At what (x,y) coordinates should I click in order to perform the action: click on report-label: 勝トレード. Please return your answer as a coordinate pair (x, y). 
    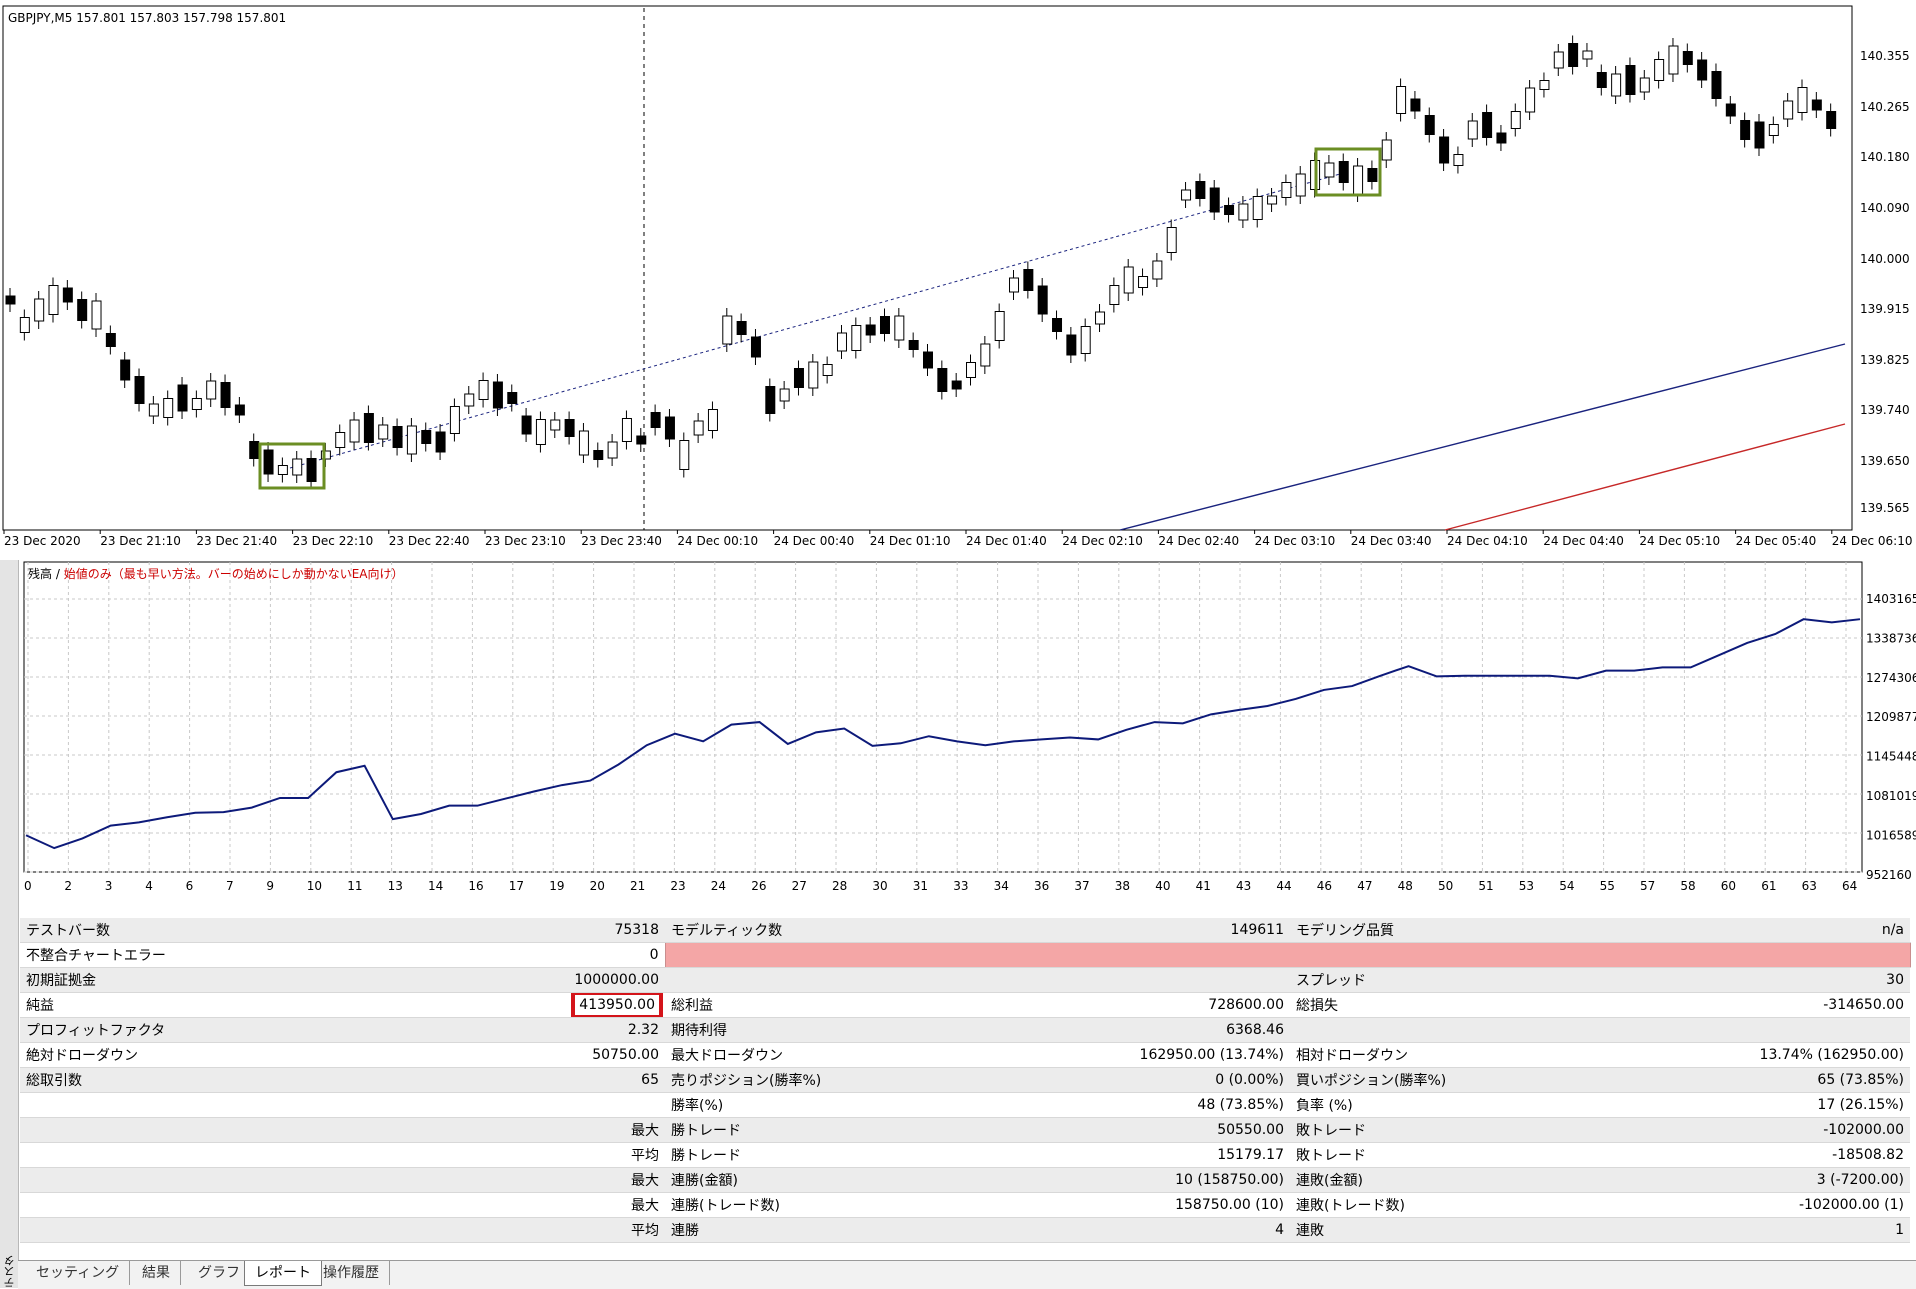
    Looking at the image, I should click on (825, 1130).